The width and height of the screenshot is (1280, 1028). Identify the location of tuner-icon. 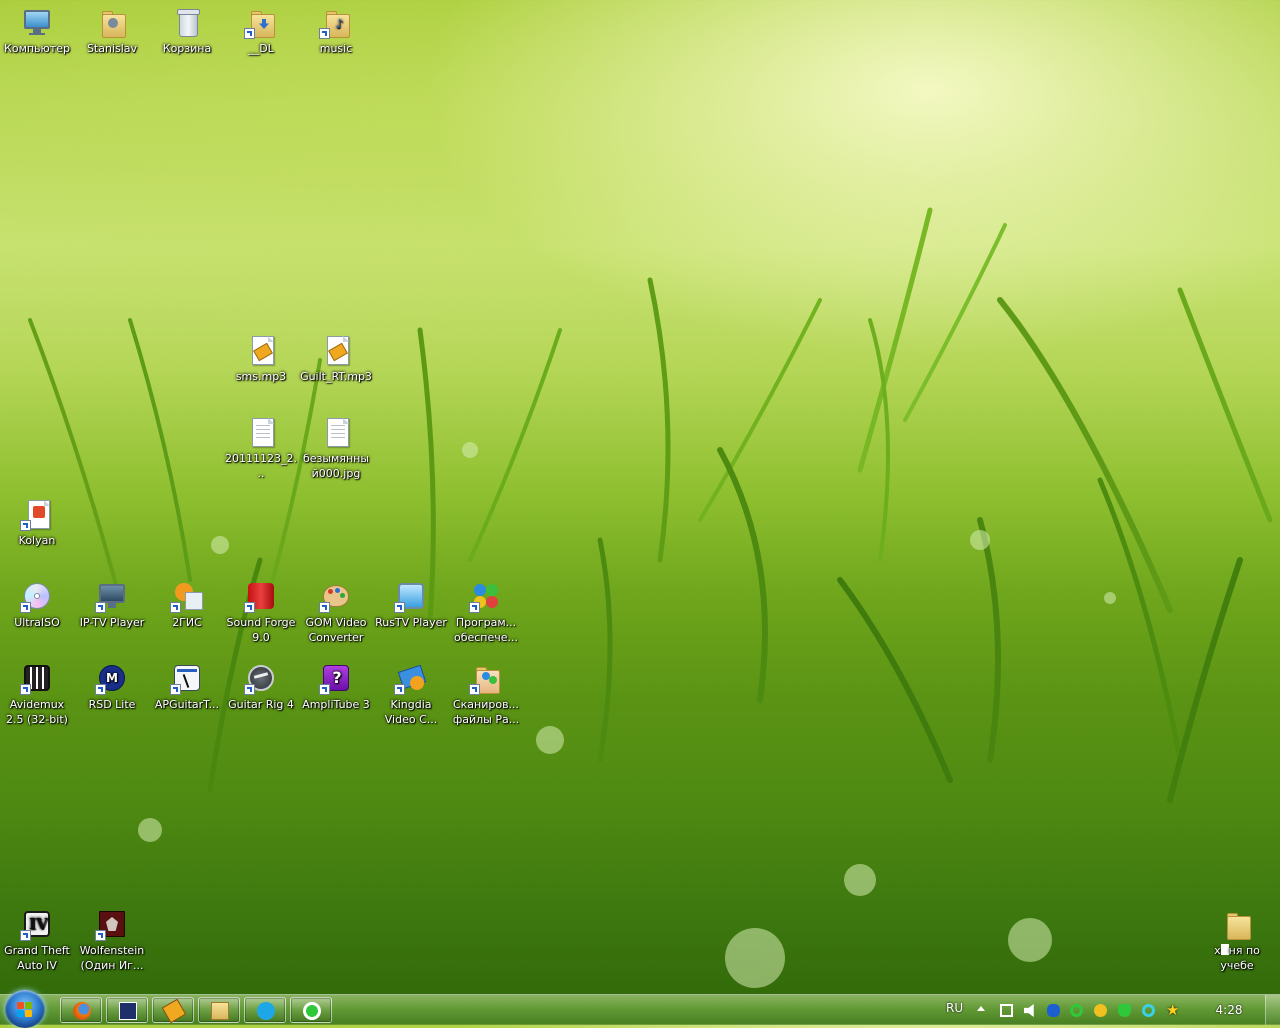
(186, 678).